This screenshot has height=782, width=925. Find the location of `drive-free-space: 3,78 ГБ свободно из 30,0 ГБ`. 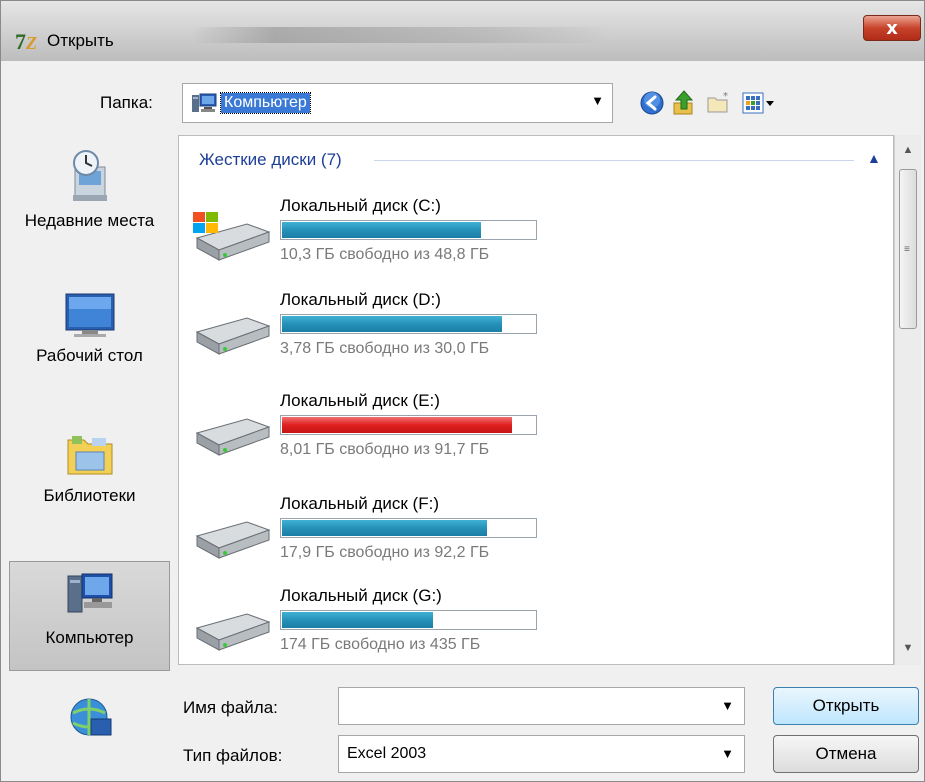

drive-free-space: 3,78 ГБ свободно из 30,0 ГБ is located at coordinates (385, 348).